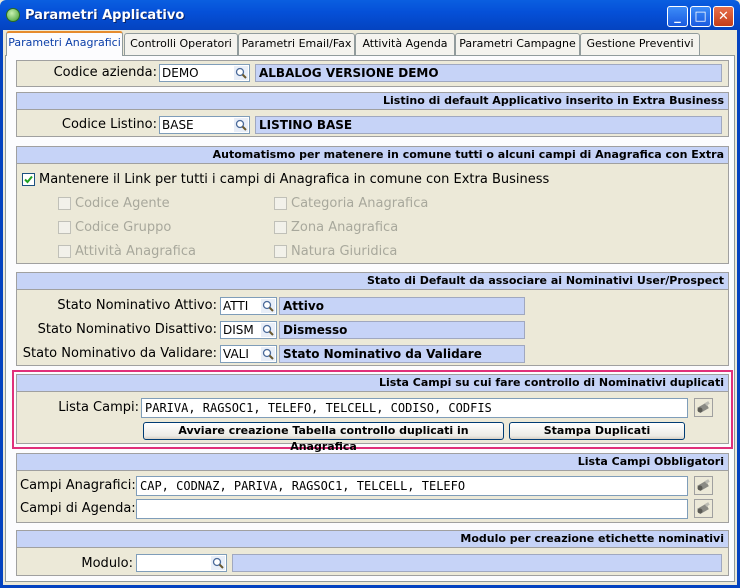 This screenshot has height=588, width=740. Describe the element at coordinates (204, 73) in the screenshot. I see `codice-azienda-field: DEMO` at that location.